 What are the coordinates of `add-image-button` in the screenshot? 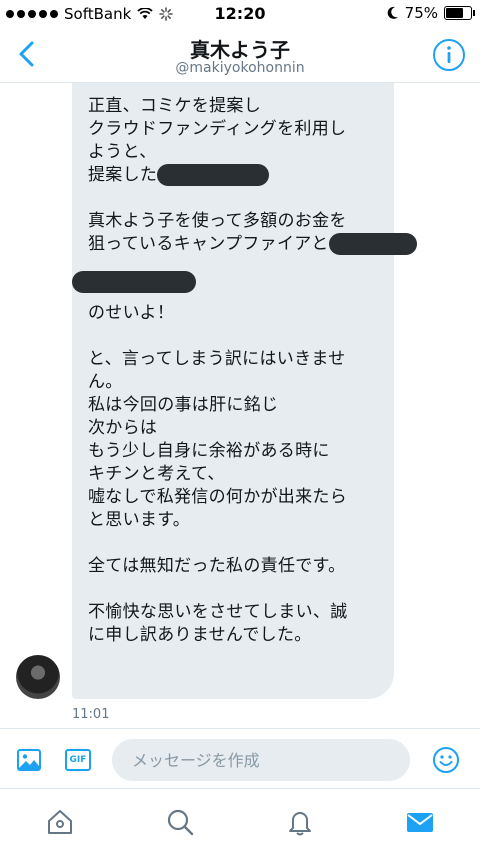 It's located at (29, 760).